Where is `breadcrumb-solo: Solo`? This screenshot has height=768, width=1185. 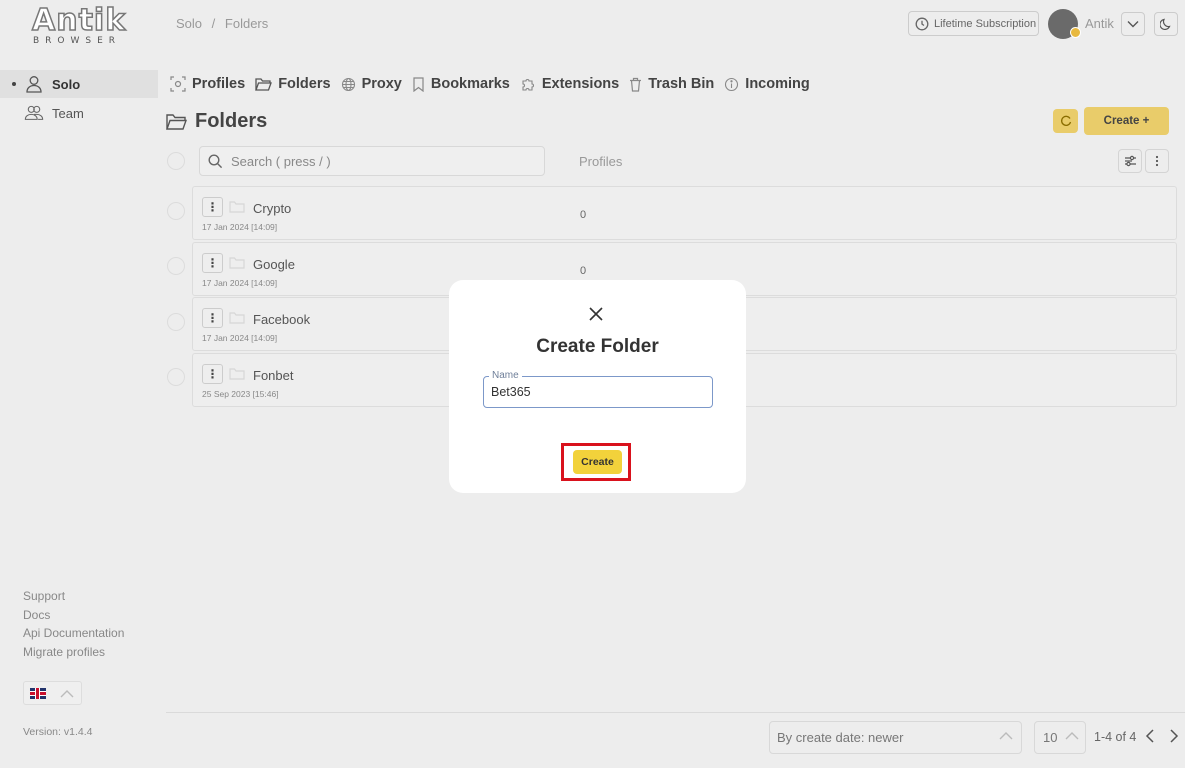 breadcrumb-solo: Solo is located at coordinates (189, 23).